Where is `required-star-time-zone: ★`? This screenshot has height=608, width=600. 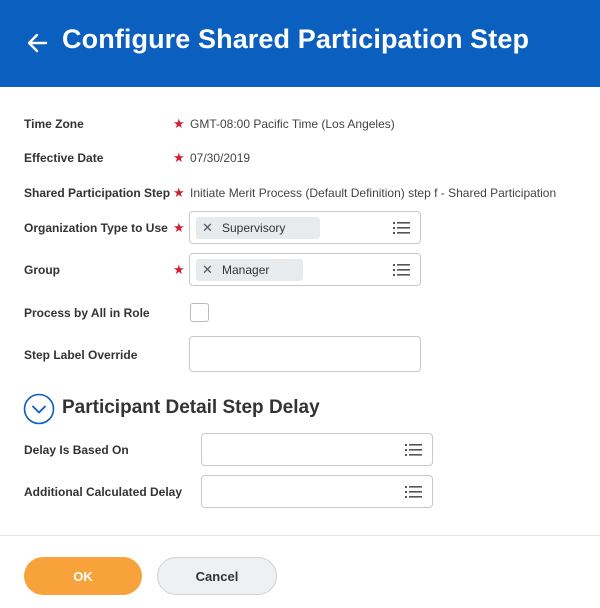
required-star-time-zone: ★ is located at coordinates (179, 123).